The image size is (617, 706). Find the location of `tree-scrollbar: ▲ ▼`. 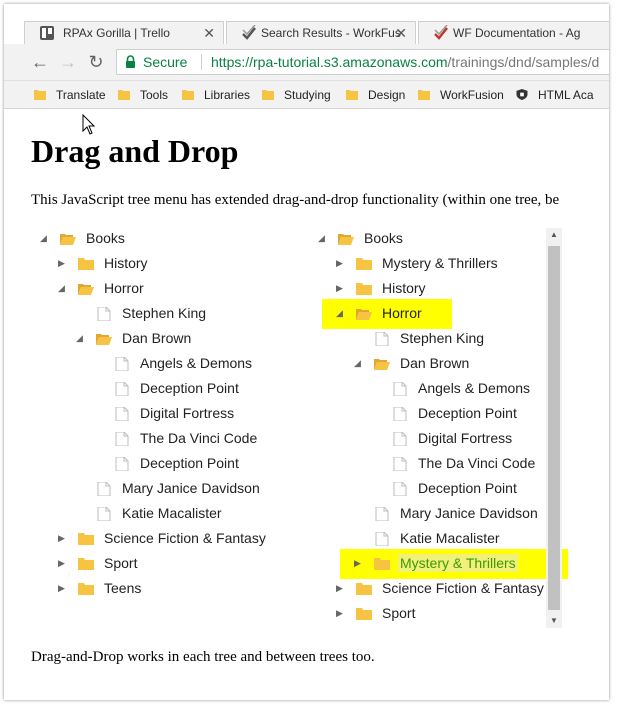

tree-scrollbar: ▲ ▼ is located at coordinates (554, 428).